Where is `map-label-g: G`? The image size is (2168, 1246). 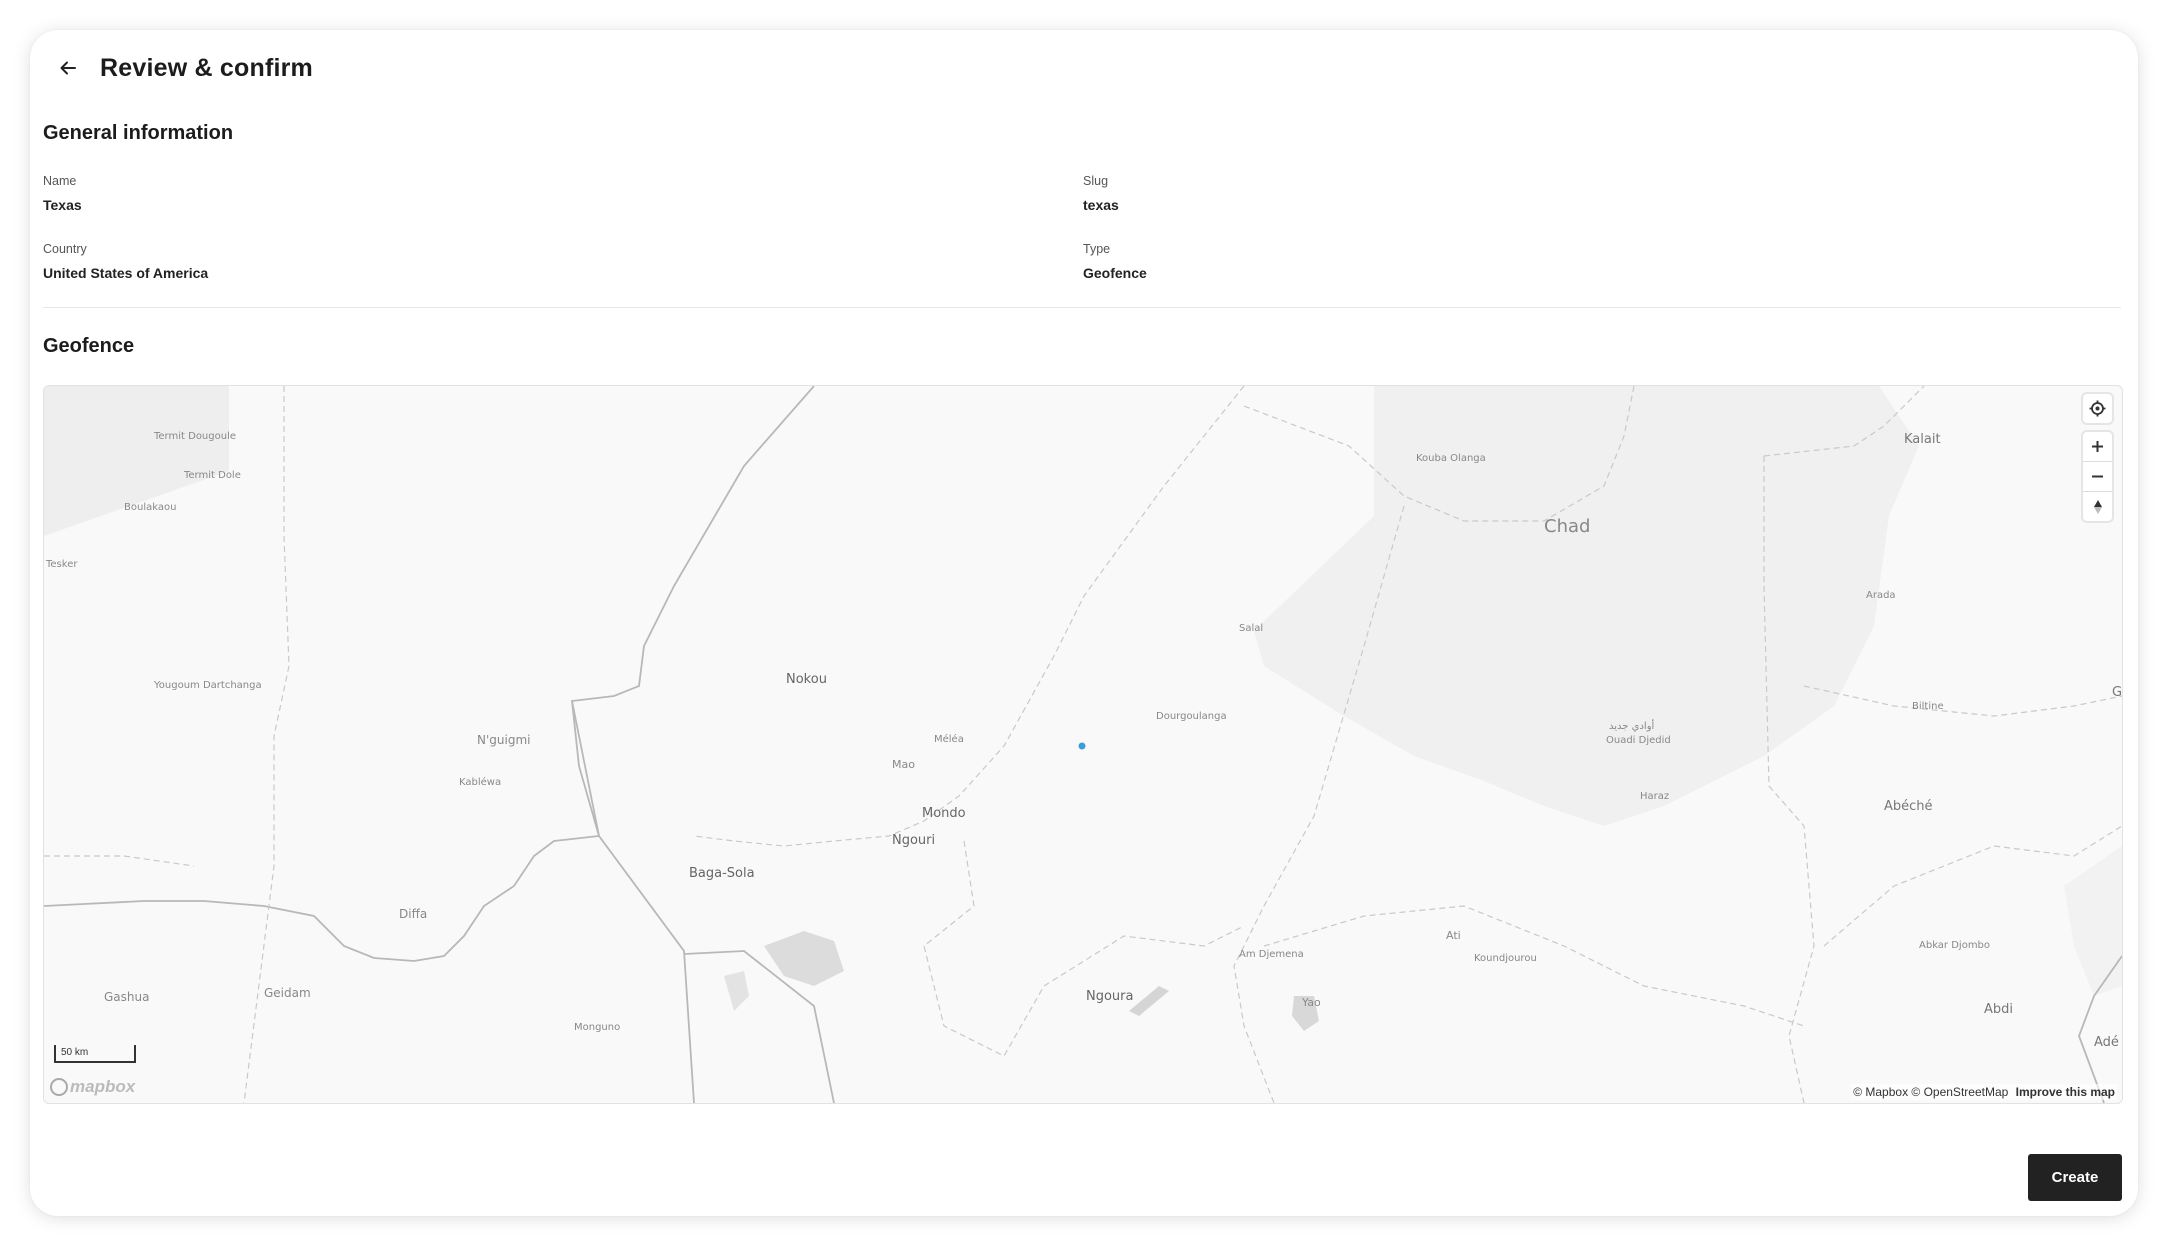
map-label-g: G is located at coordinates (2117, 692).